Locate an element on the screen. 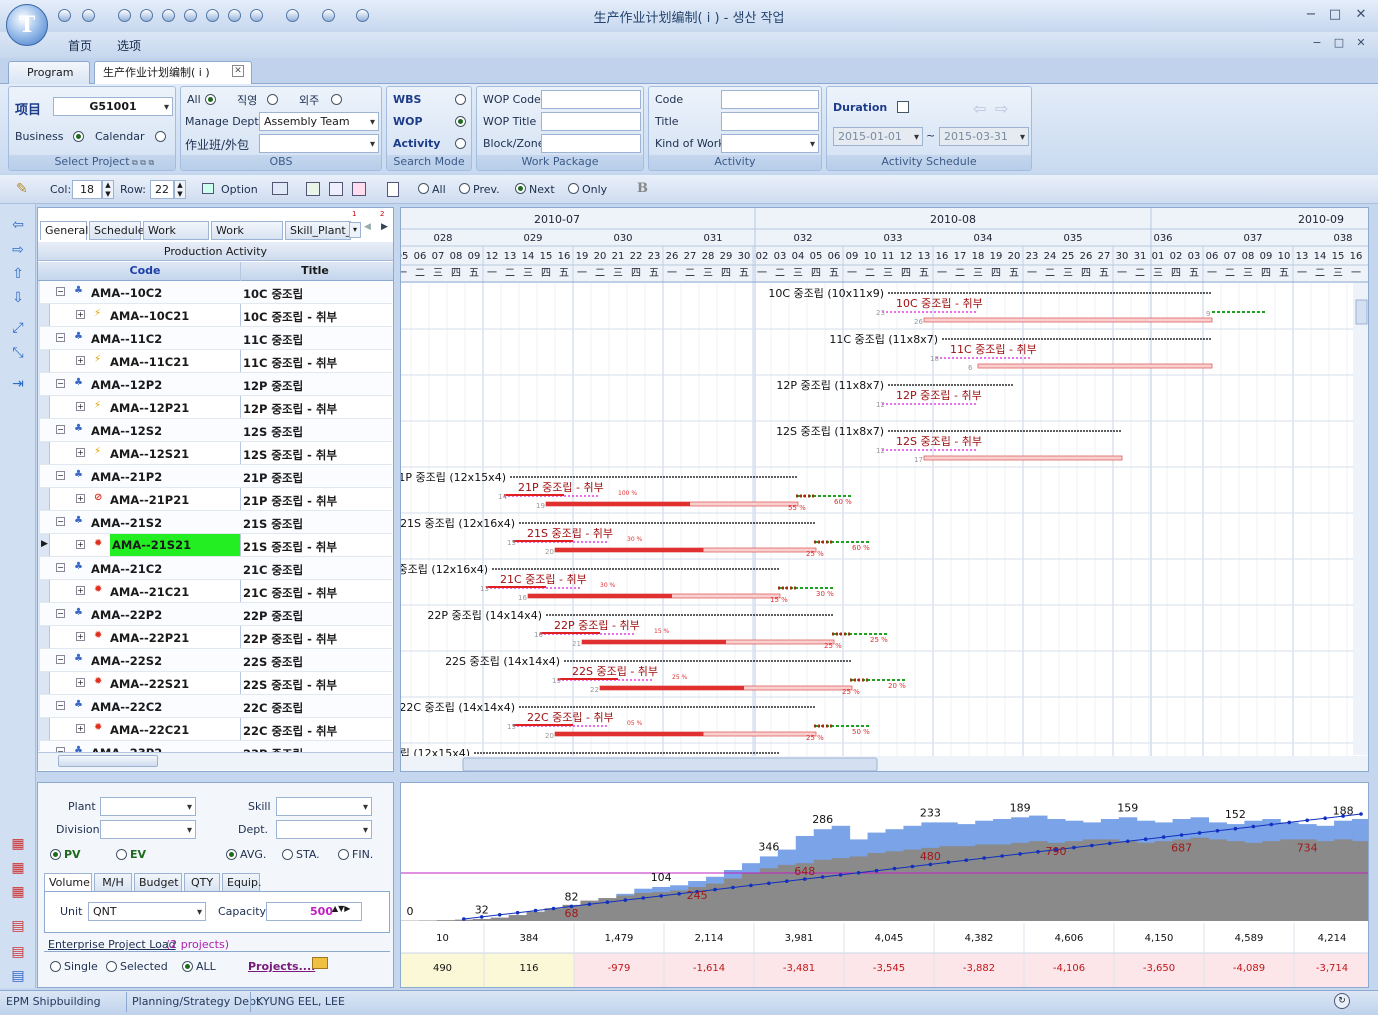 The width and height of the screenshot is (1378, 1015). capacity-spinner: ▲▼▶ is located at coordinates (341, 908).